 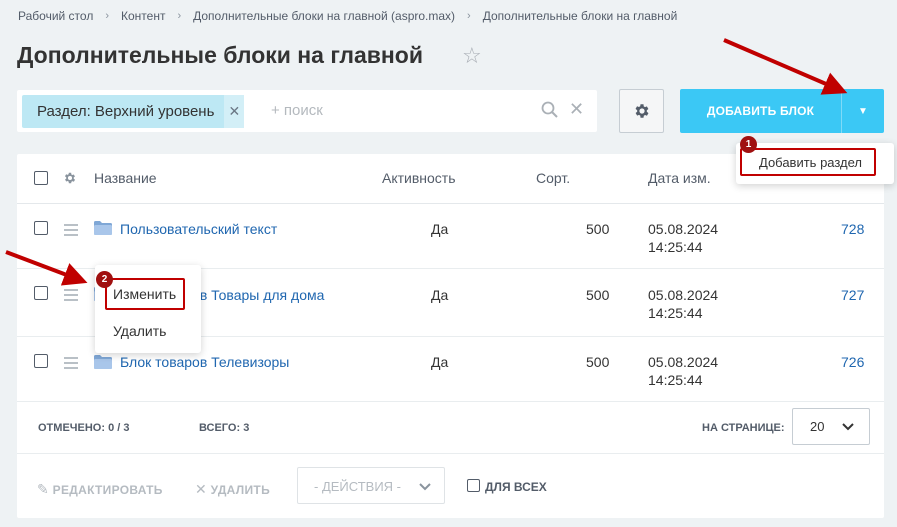 What do you see at coordinates (473, 485) in the screenshot?
I see `for-all-checkbox` at bounding box center [473, 485].